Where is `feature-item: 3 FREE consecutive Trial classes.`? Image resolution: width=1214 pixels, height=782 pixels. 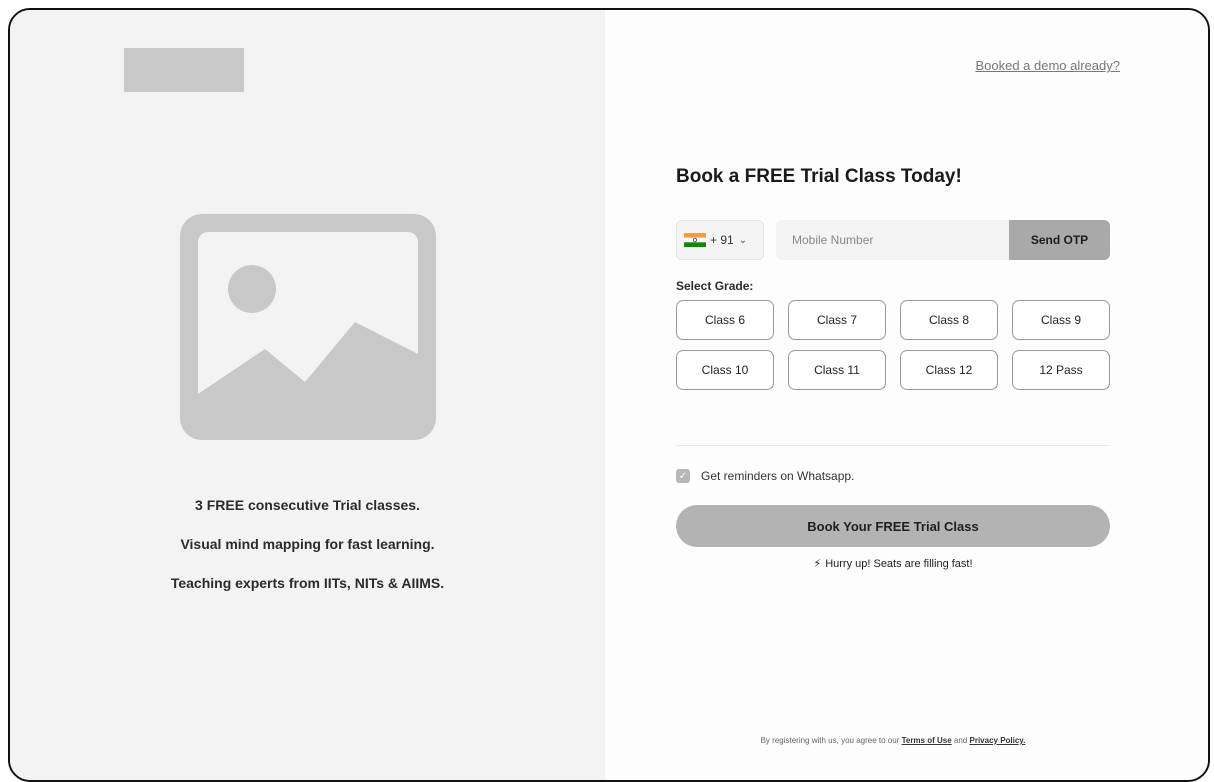
feature-item: 3 FREE consecutive Trial classes. is located at coordinates (307, 505).